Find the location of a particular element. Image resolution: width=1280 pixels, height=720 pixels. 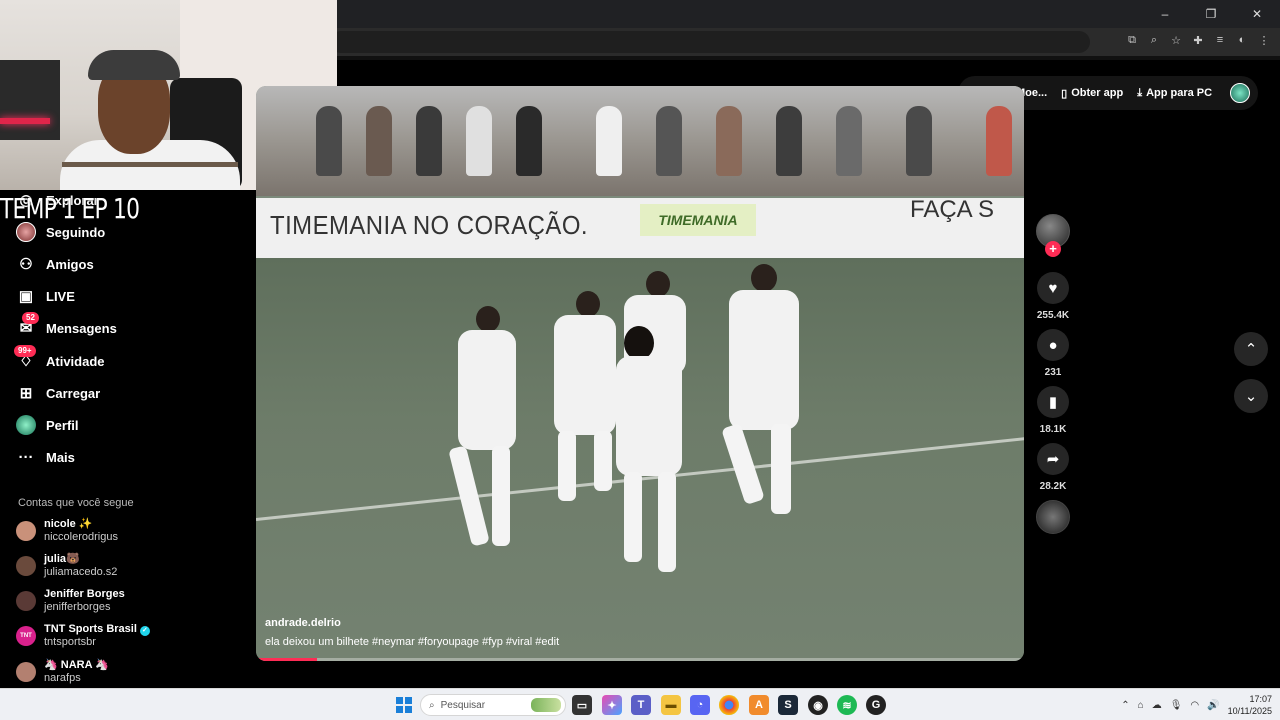

get-app-button: ▯ Obter app is located at coordinates (1092, 93).